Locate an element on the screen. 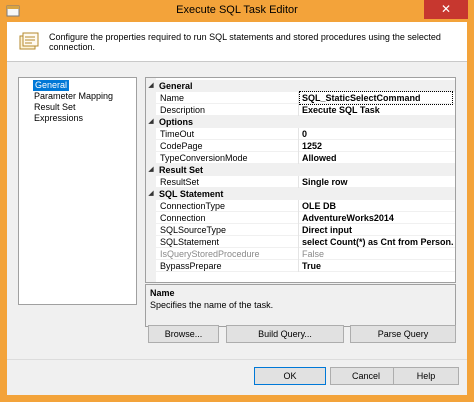  property-row-resultset: ResultSet Single row is located at coordinates (300, 182).